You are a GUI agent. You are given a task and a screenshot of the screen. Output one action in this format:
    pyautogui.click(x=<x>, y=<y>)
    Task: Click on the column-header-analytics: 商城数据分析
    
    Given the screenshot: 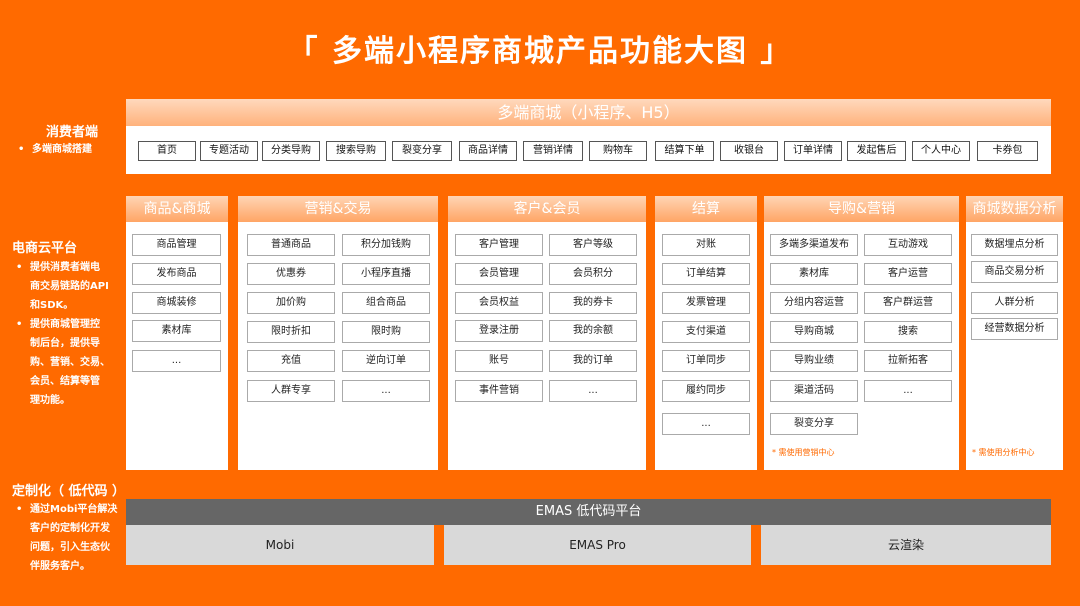 What is the action you would take?
    pyautogui.click(x=1014, y=209)
    